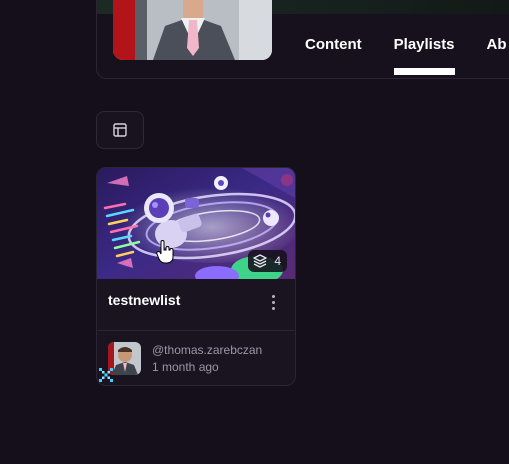 The image size is (509, 464). Describe the element at coordinates (192, 30) in the screenshot. I see `channel-avatar` at that location.